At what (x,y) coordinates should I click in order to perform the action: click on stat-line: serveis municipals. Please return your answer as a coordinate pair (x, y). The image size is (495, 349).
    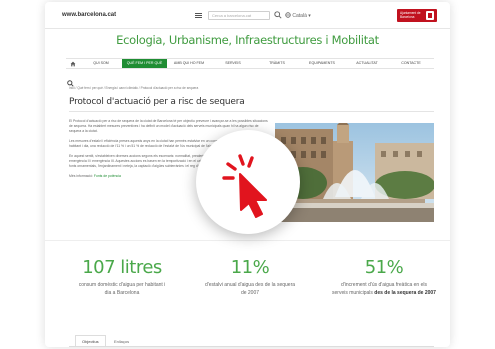
    Looking at the image, I should click on (352, 293).